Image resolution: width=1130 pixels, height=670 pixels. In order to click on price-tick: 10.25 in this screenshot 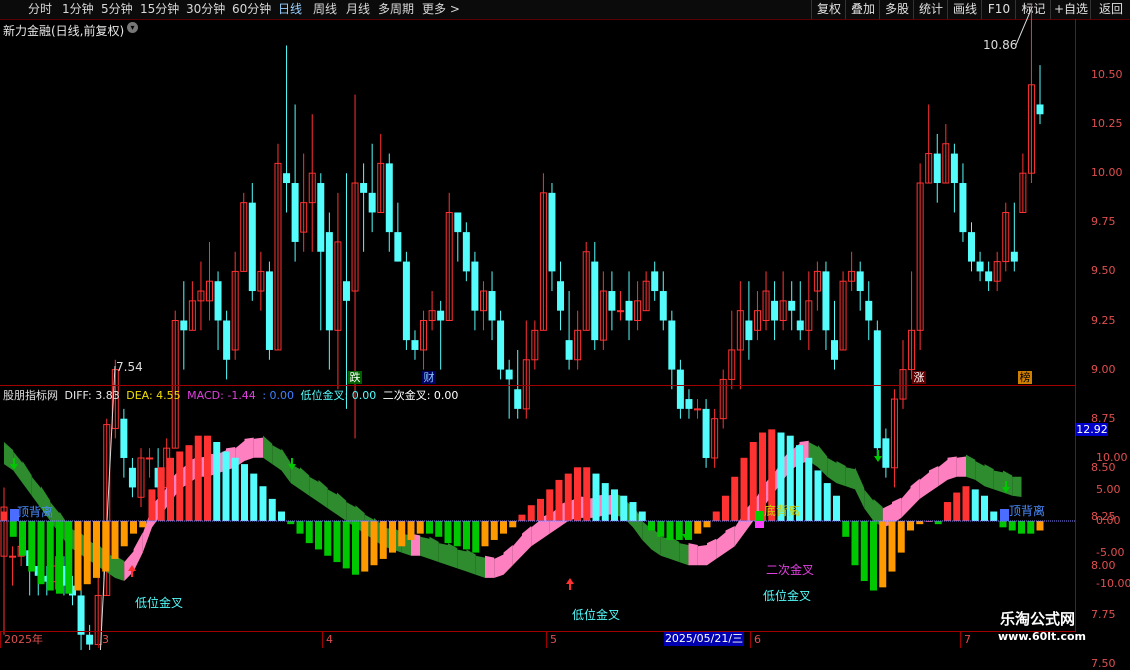, I will do `click(1107, 124)`.